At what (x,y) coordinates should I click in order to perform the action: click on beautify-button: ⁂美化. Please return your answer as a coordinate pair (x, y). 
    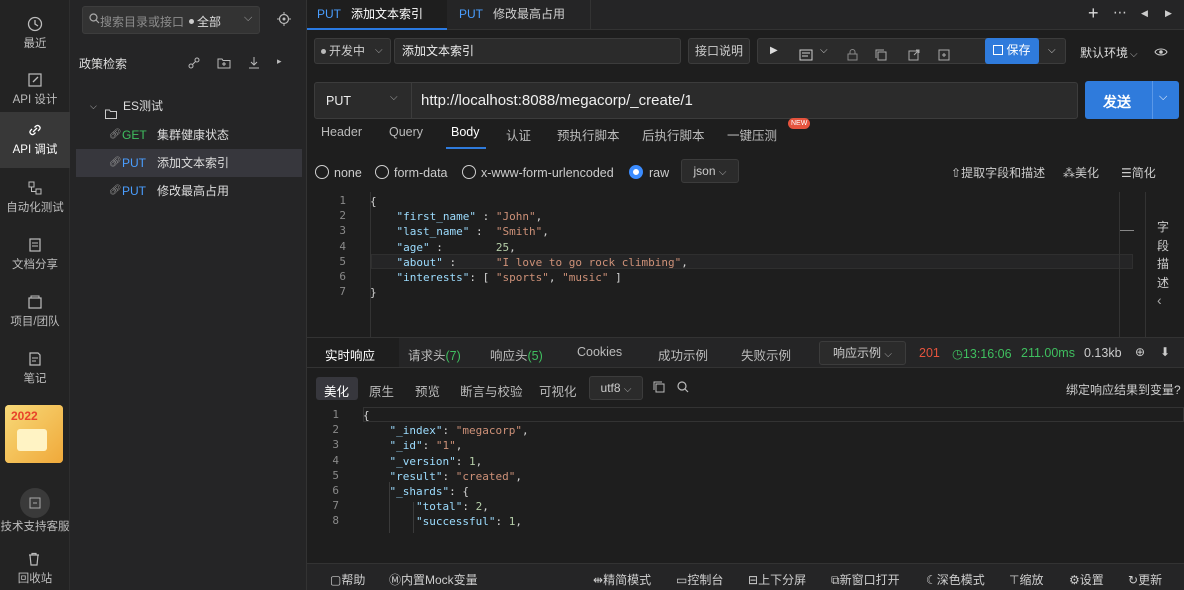
    Looking at the image, I should click on (1081, 172).